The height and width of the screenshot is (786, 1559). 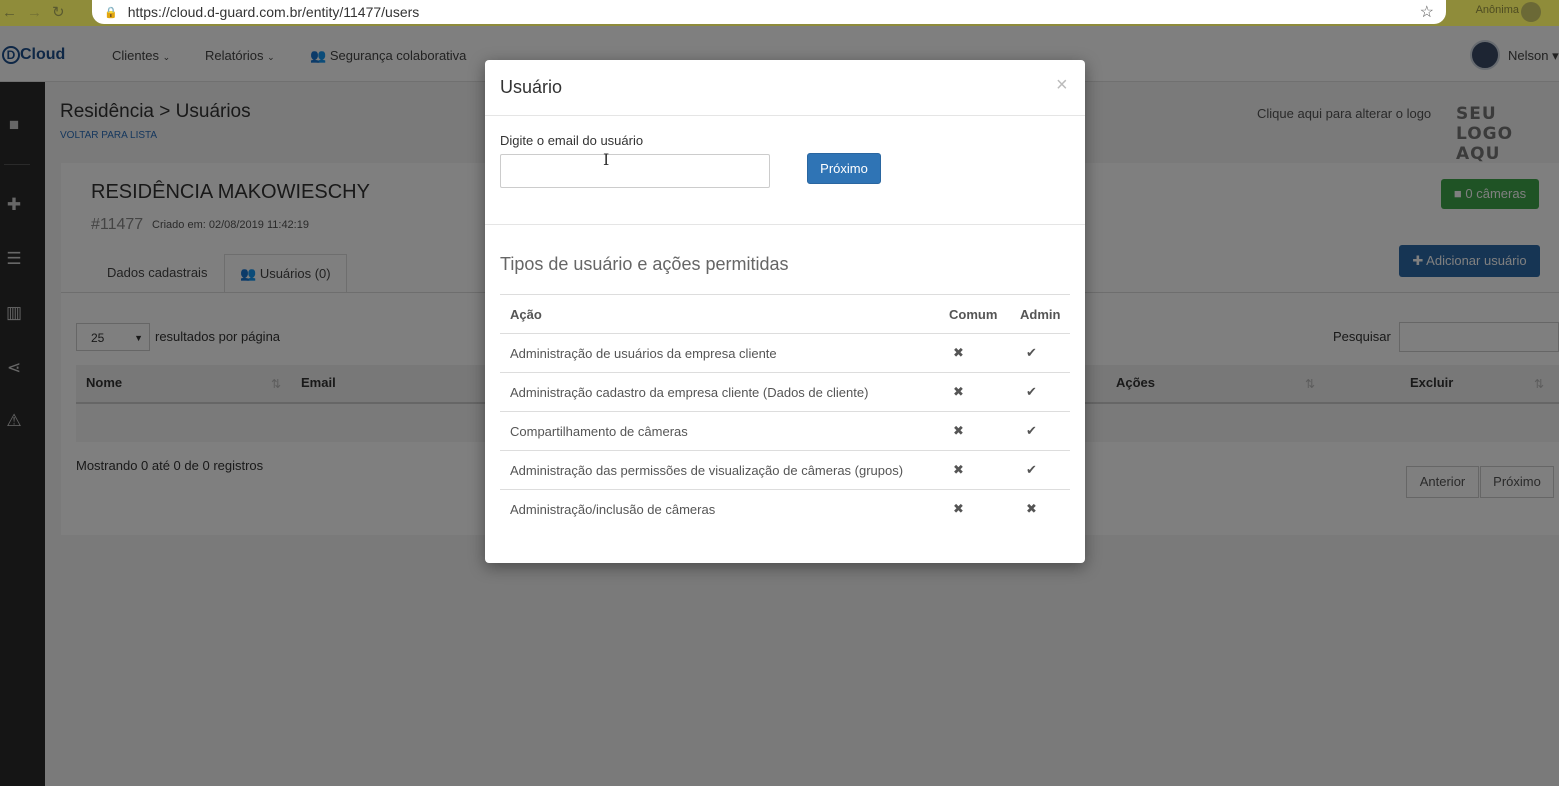 I want to click on modal-title: Usuário, so click(x=531, y=87).